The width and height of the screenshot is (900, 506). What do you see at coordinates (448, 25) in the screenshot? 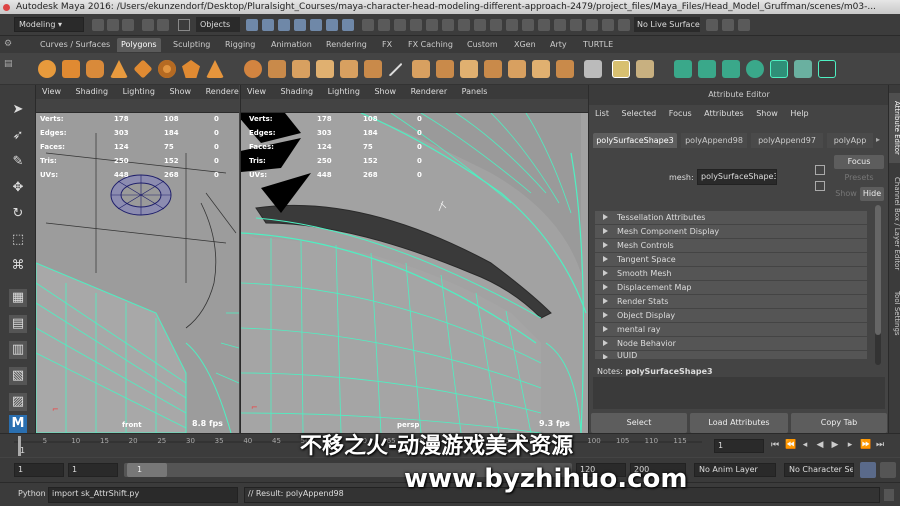
I see `input-ops-icon` at bounding box center [448, 25].